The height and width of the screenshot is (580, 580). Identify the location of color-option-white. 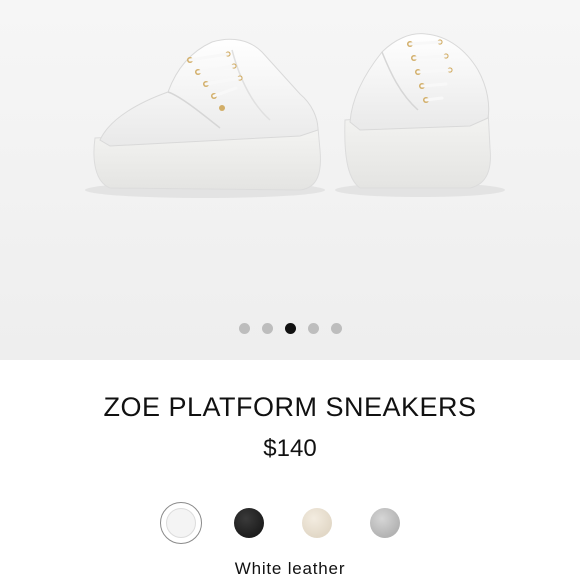
(181, 523).